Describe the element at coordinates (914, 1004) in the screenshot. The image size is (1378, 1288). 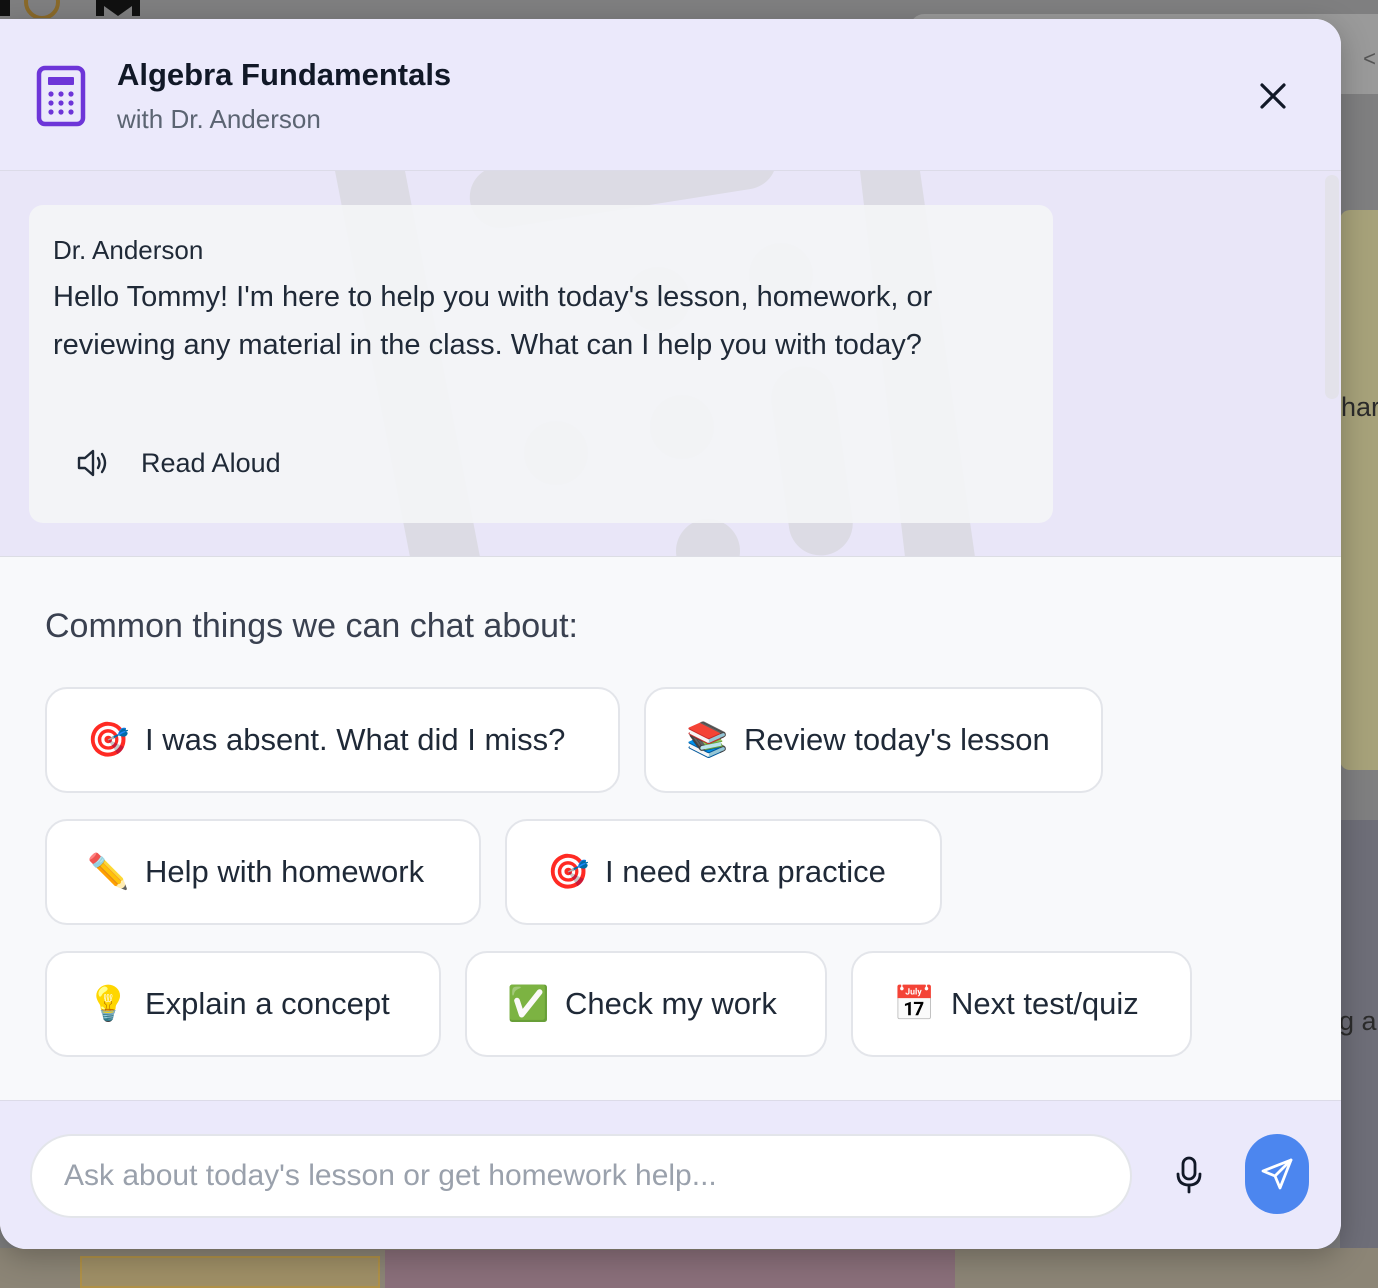
I see `calendar-icon: 📅` at that location.